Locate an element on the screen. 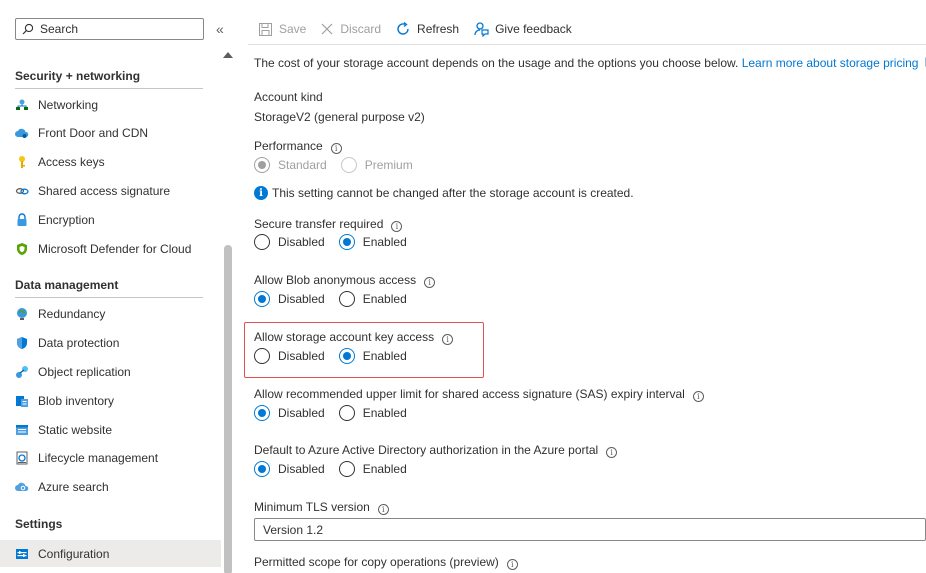  sas-expiry-enabled-radio: Enabled is located at coordinates (372, 413).